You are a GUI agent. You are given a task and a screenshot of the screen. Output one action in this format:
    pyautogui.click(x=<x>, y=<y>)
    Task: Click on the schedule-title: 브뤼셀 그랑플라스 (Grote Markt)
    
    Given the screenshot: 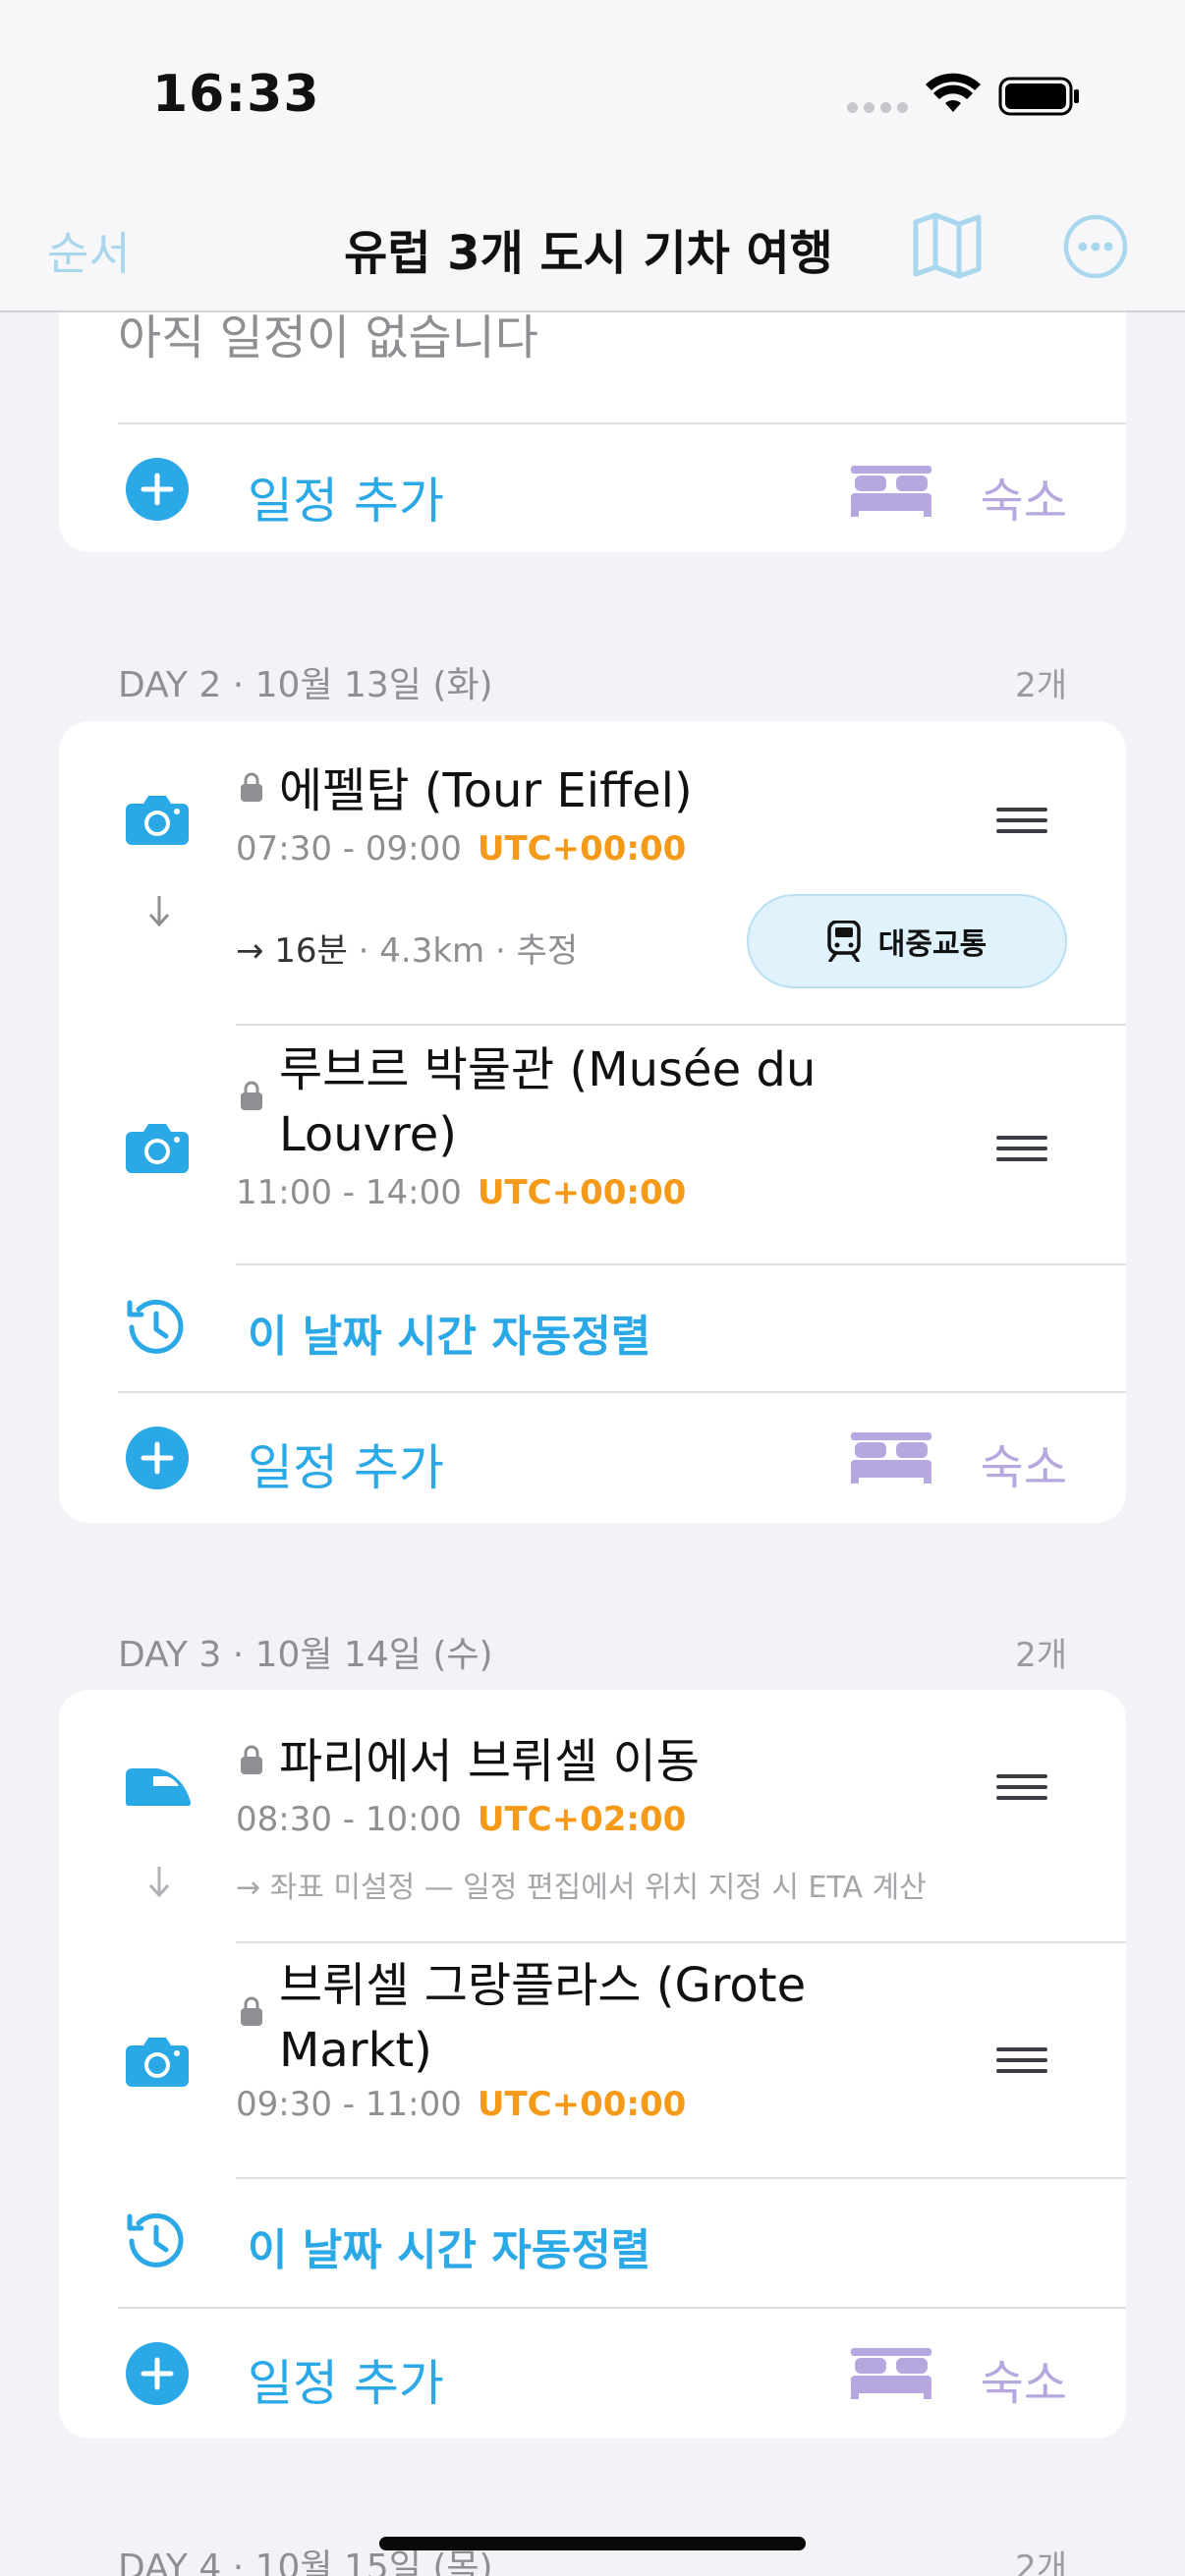 What is the action you would take?
    pyautogui.click(x=543, y=2018)
    